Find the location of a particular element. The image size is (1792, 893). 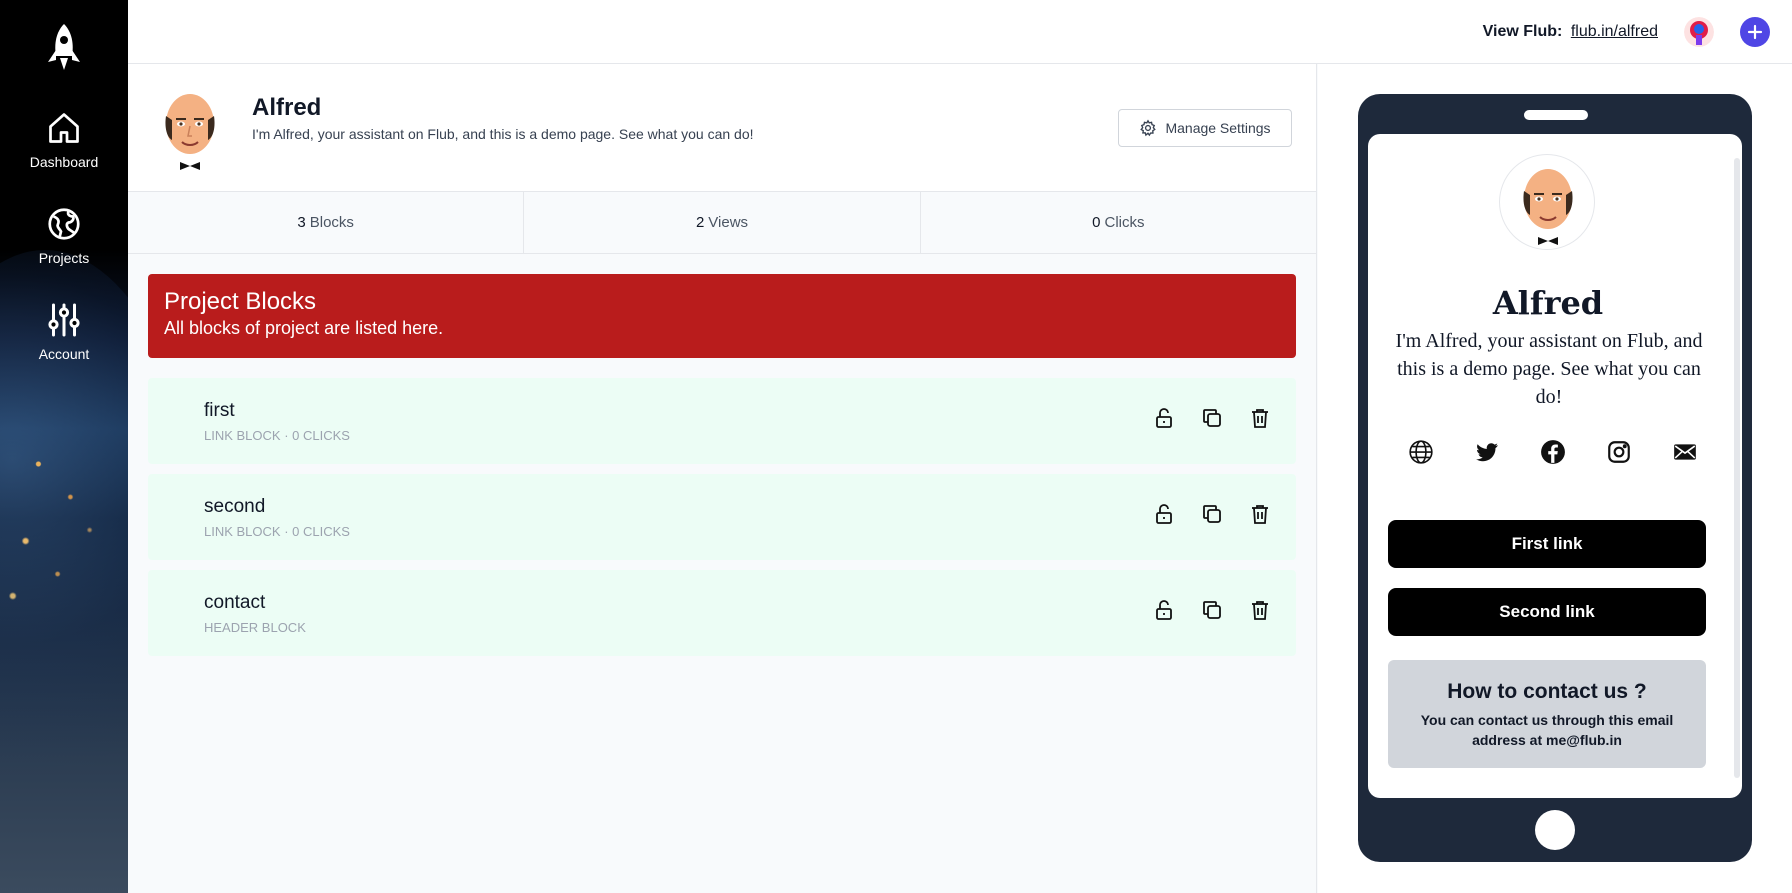

sidebar-item-account: Account is located at coordinates (64, 332).